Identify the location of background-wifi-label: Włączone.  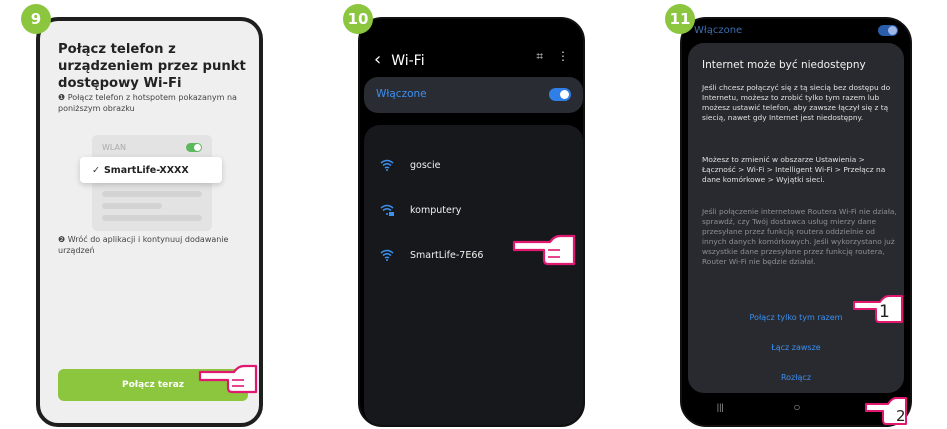
(718, 30).